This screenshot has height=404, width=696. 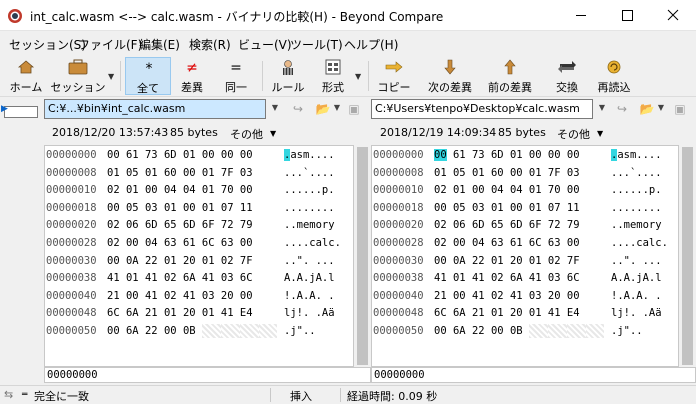 I want to click on hex-ascii: lj!. .Aä, so click(x=636, y=314).